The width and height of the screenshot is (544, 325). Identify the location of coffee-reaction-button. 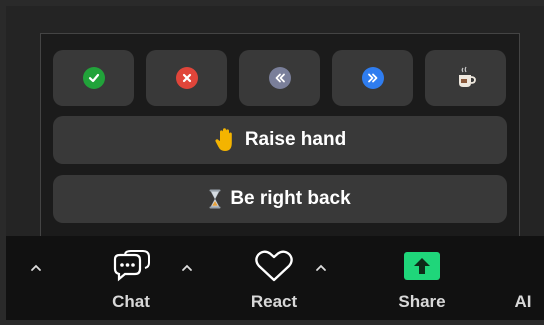
(465, 78).